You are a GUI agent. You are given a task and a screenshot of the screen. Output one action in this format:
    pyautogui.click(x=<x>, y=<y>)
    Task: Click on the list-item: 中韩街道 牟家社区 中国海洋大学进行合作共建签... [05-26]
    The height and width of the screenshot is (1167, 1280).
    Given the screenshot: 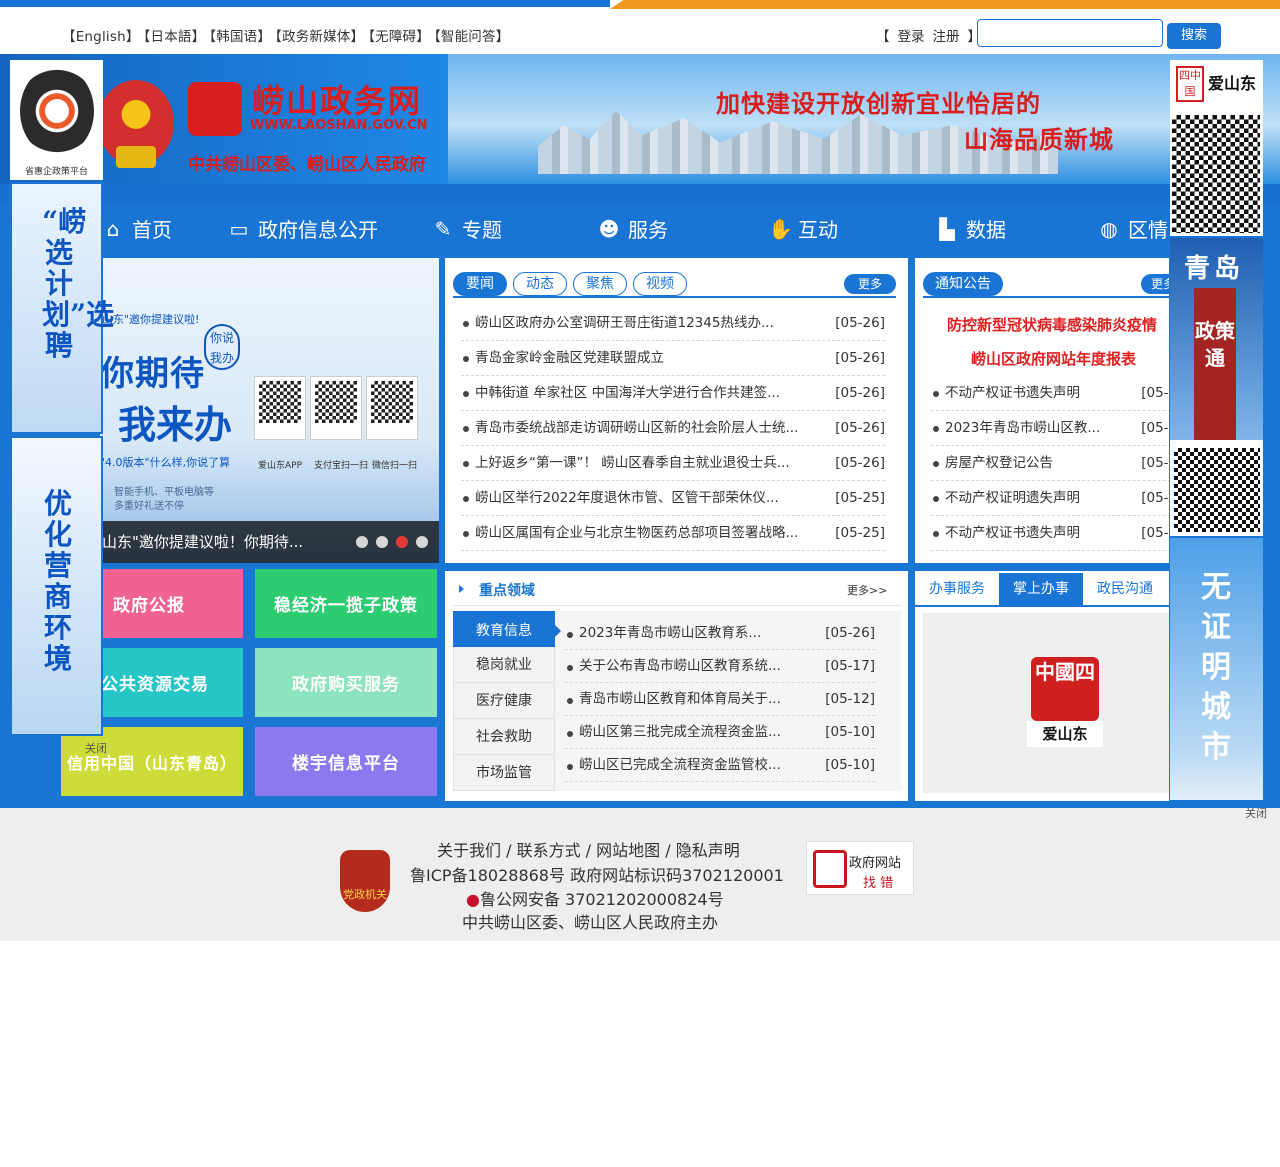 What is the action you would take?
    pyautogui.click(x=673, y=393)
    